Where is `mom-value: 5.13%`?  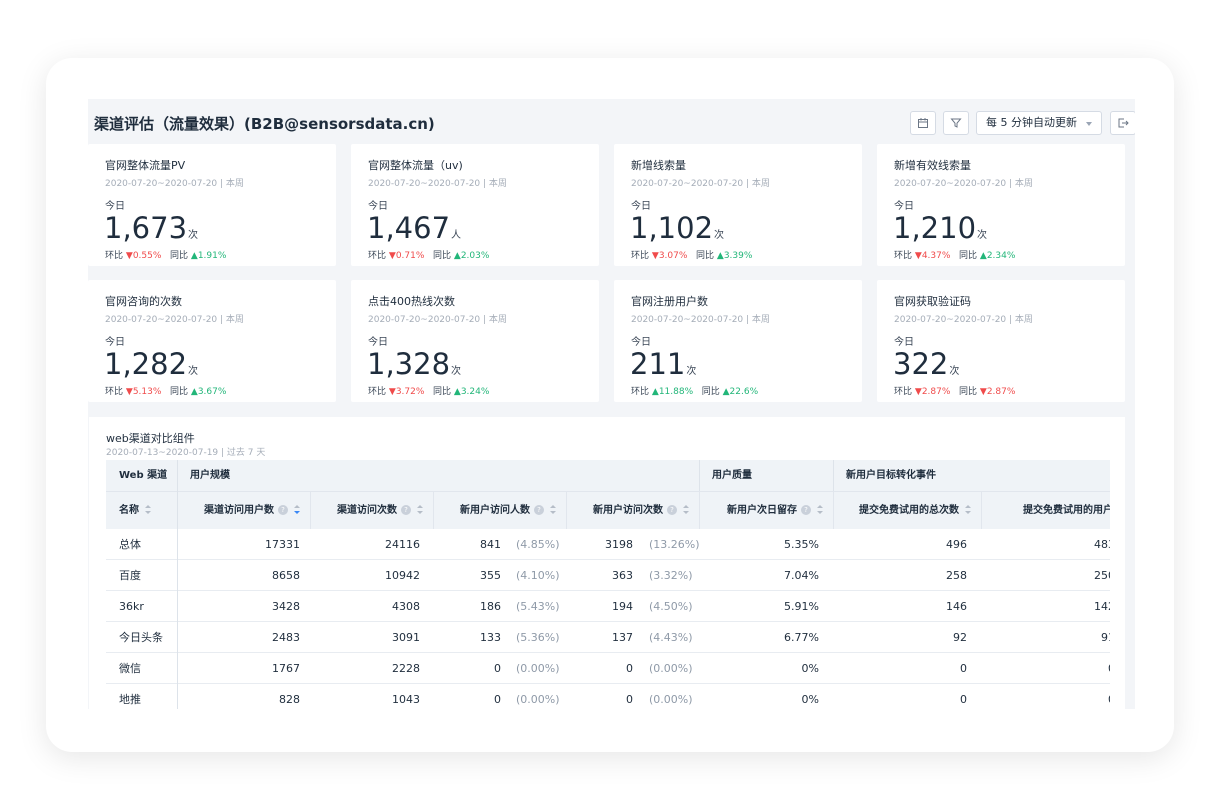
mom-value: 5.13% is located at coordinates (147, 392).